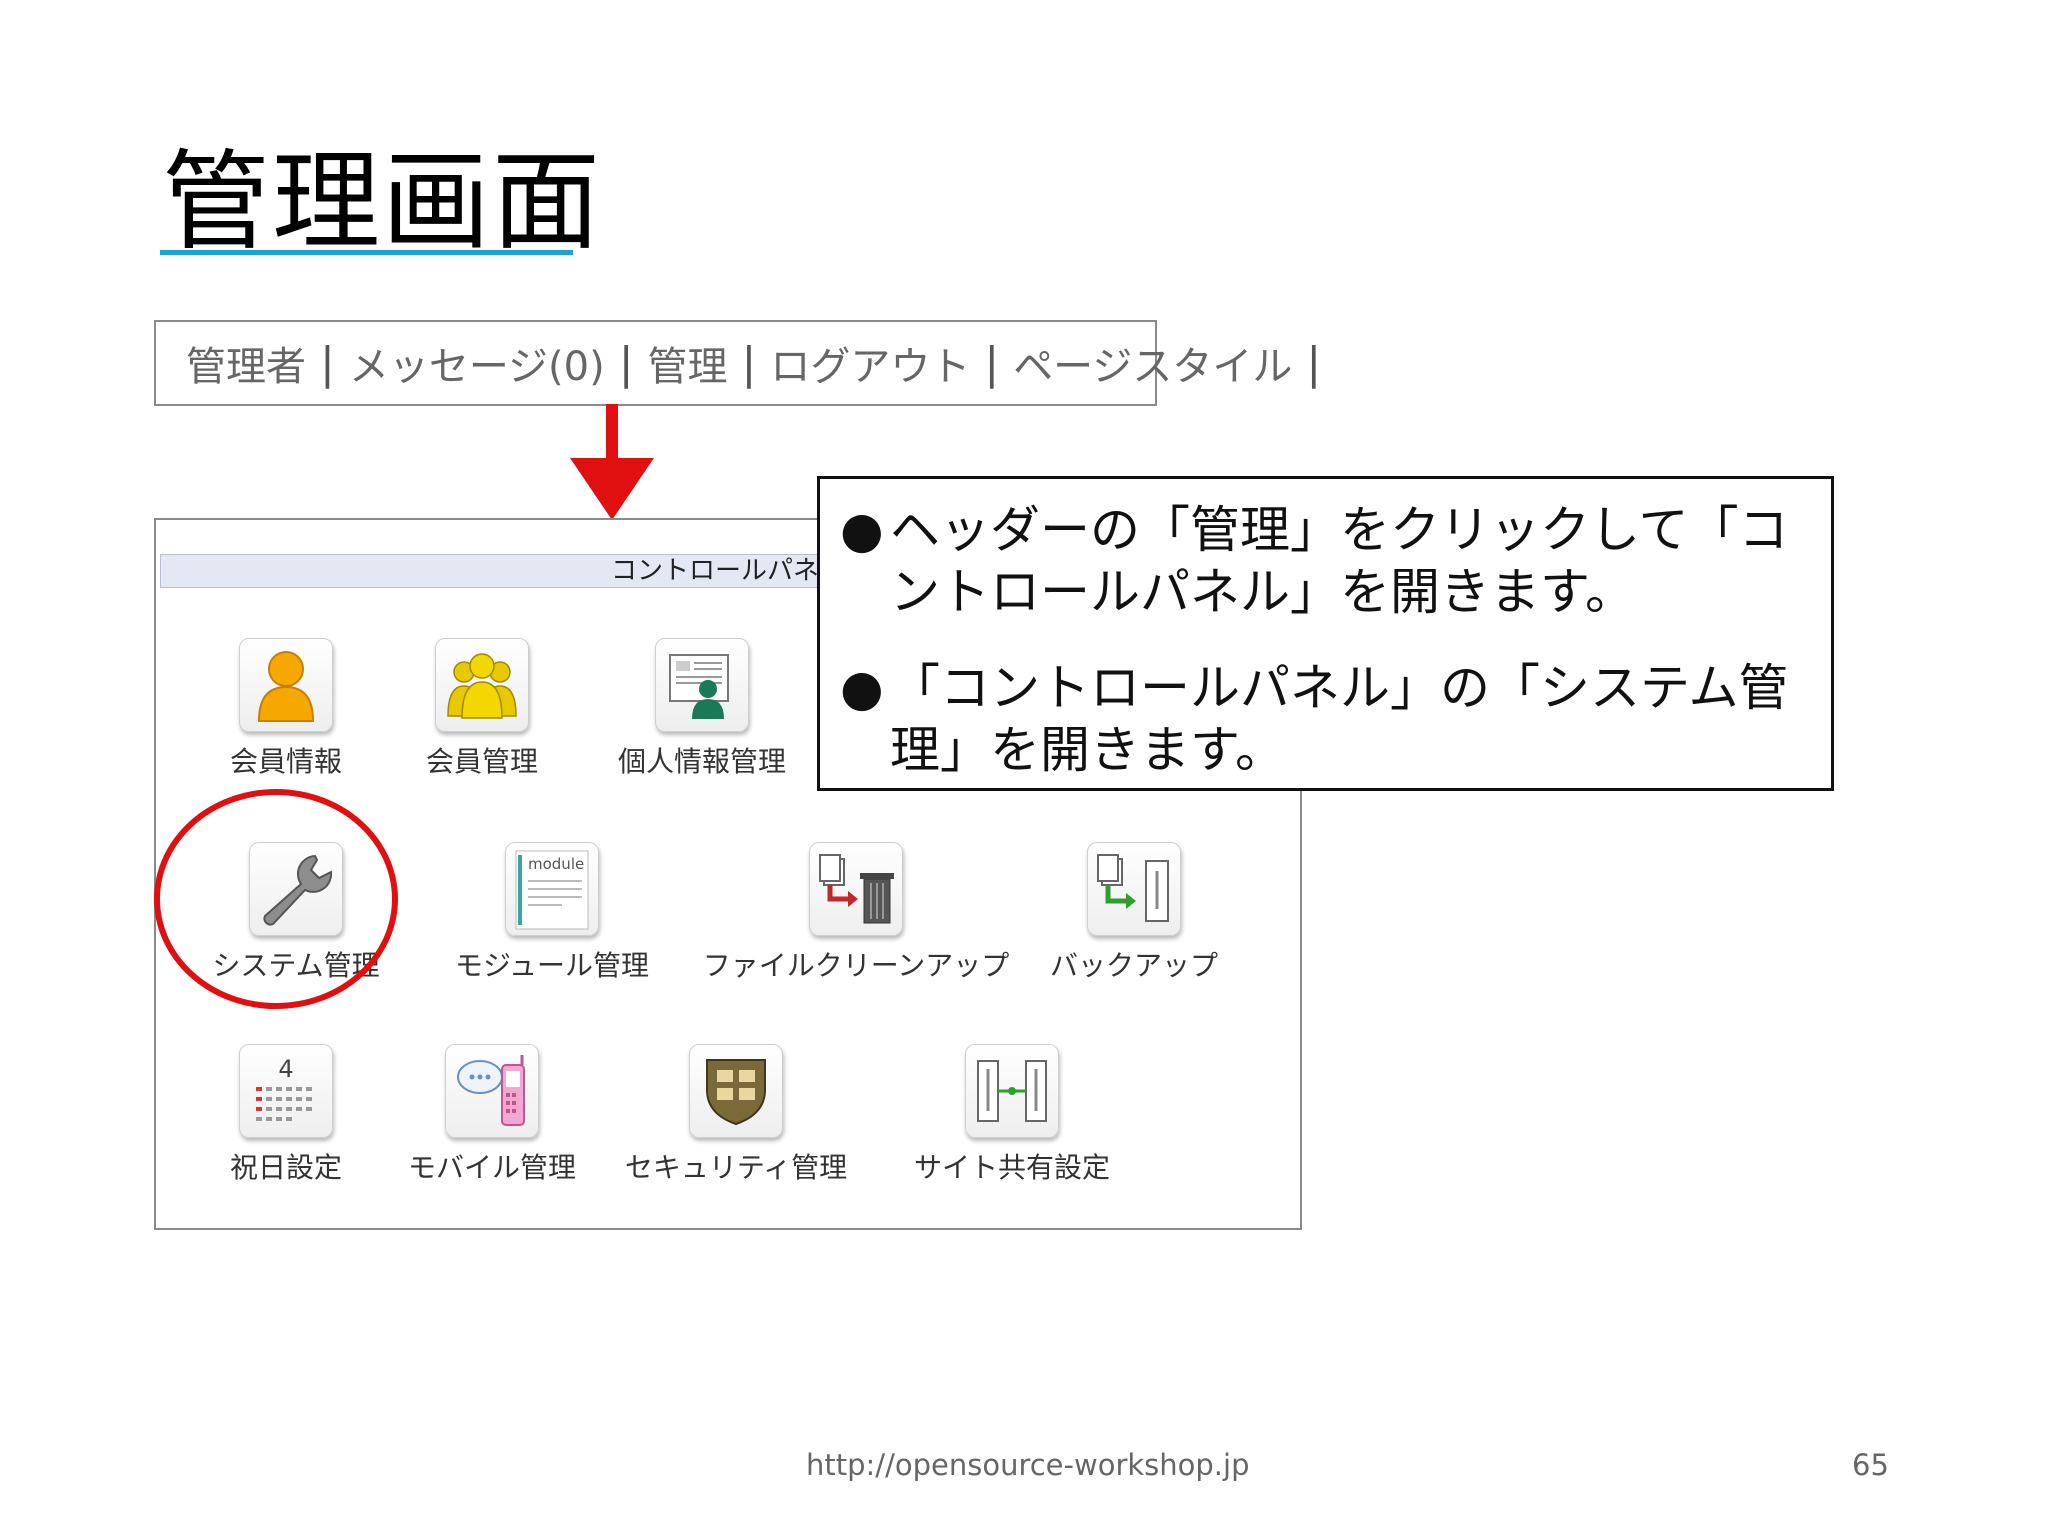 The width and height of the screenshot is (2048, 1536). I want to click on instruction-text: ヘッダーの「管理」をクリックして「コントロールパネル」を開きます。, so click(1339, 561).